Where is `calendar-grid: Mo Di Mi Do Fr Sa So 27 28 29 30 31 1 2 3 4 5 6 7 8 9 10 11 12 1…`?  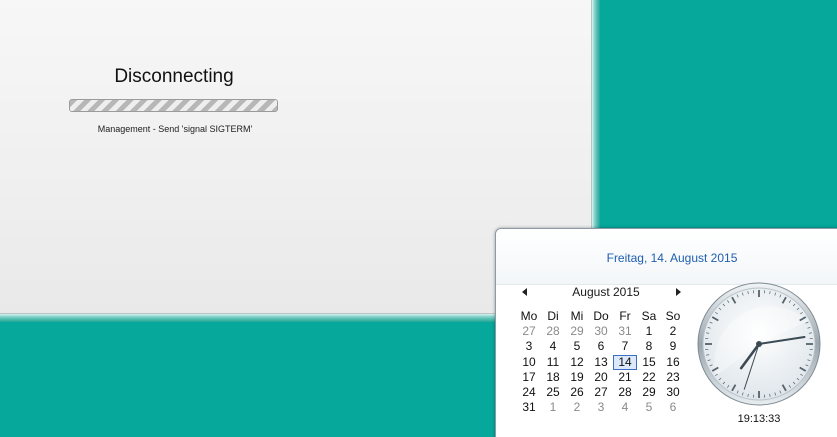
calendar-grid: Mo Di Mi Do Fr Sa So 27 28 29 30 31 1 2 3 4 5 6 7 8 9 10 11 12 1… is located at coordinates (601, 362).